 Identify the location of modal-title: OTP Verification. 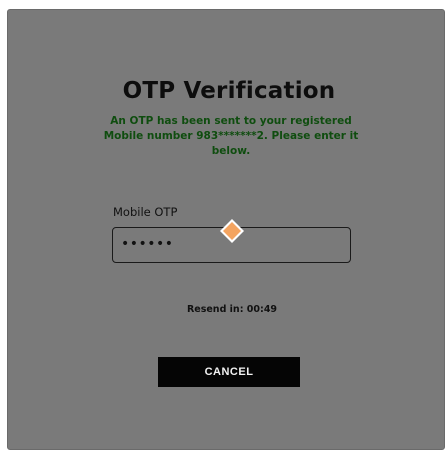
(229, 91).